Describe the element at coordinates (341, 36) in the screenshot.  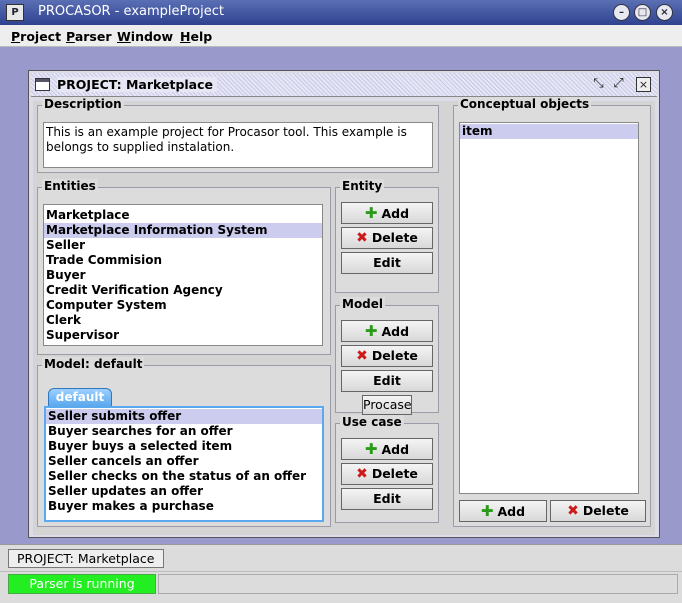
I see `menubar: Project Parser Window Help` at that location.